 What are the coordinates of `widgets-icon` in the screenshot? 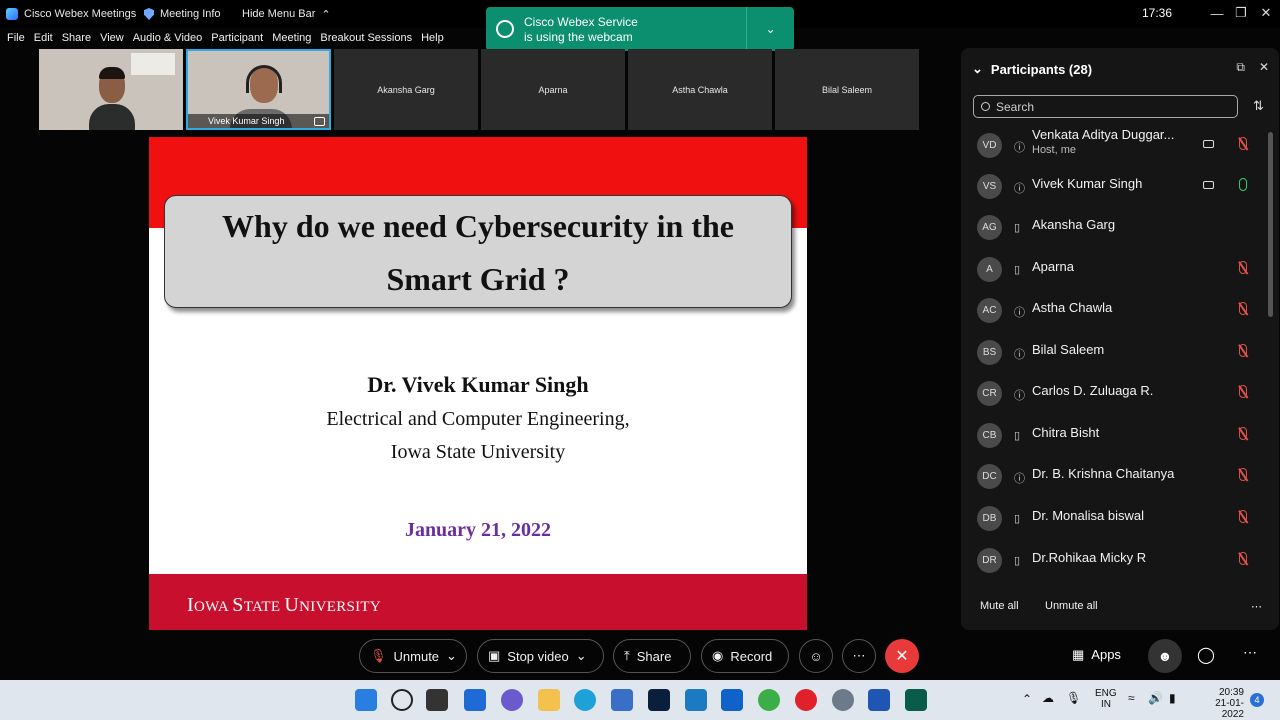 It's located at (475, 700).